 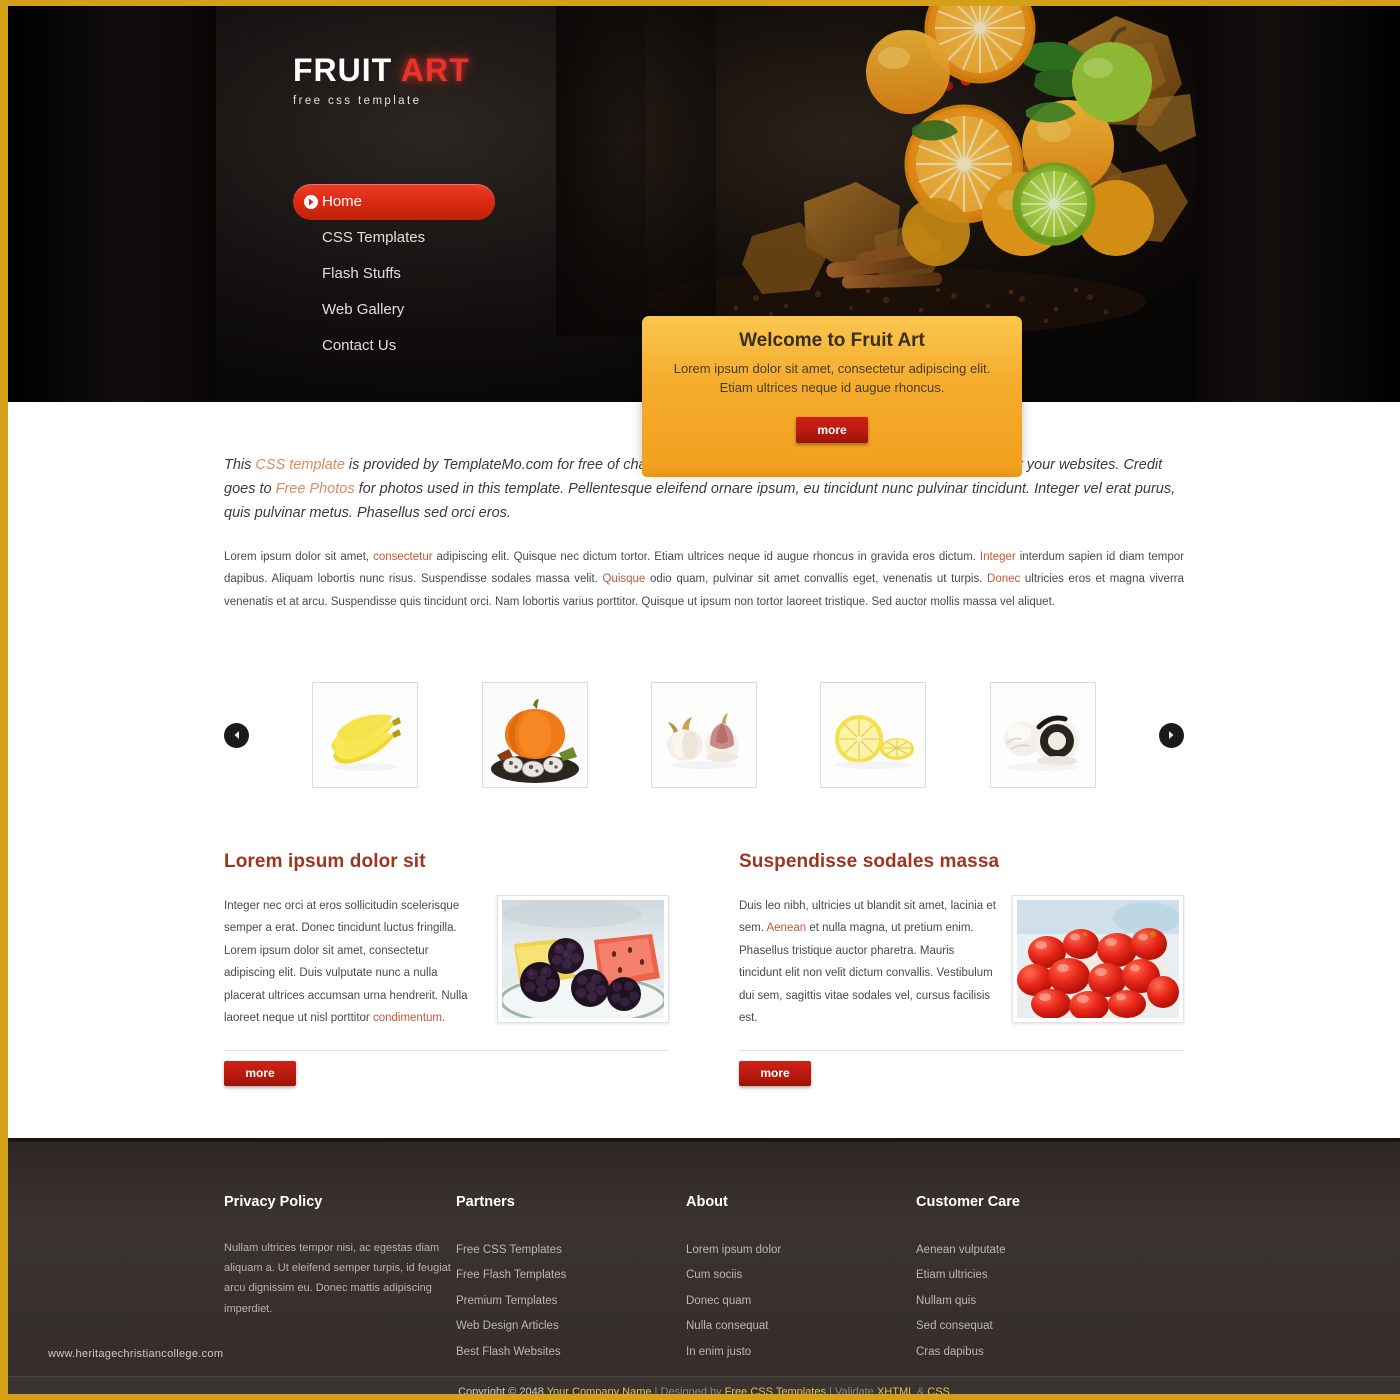 I want to click on hero-left-gradient, so click(x=113, y=204).